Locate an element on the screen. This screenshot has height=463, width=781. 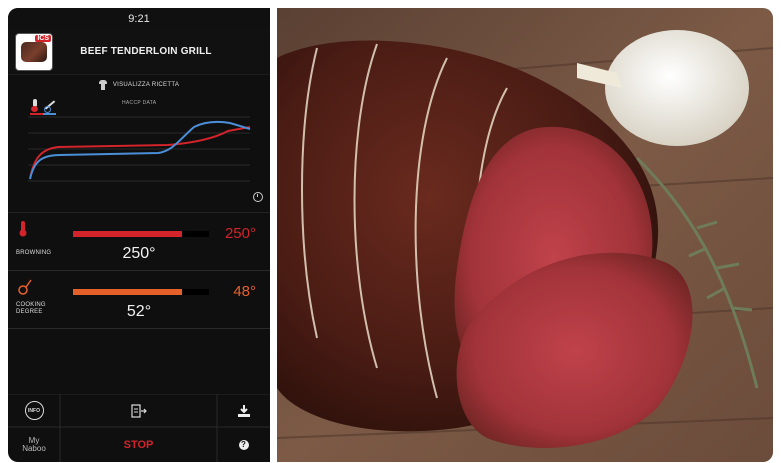
cooking-degree-row: COOKING DEGREE 48° 52° is located at coordinates (139, 300).